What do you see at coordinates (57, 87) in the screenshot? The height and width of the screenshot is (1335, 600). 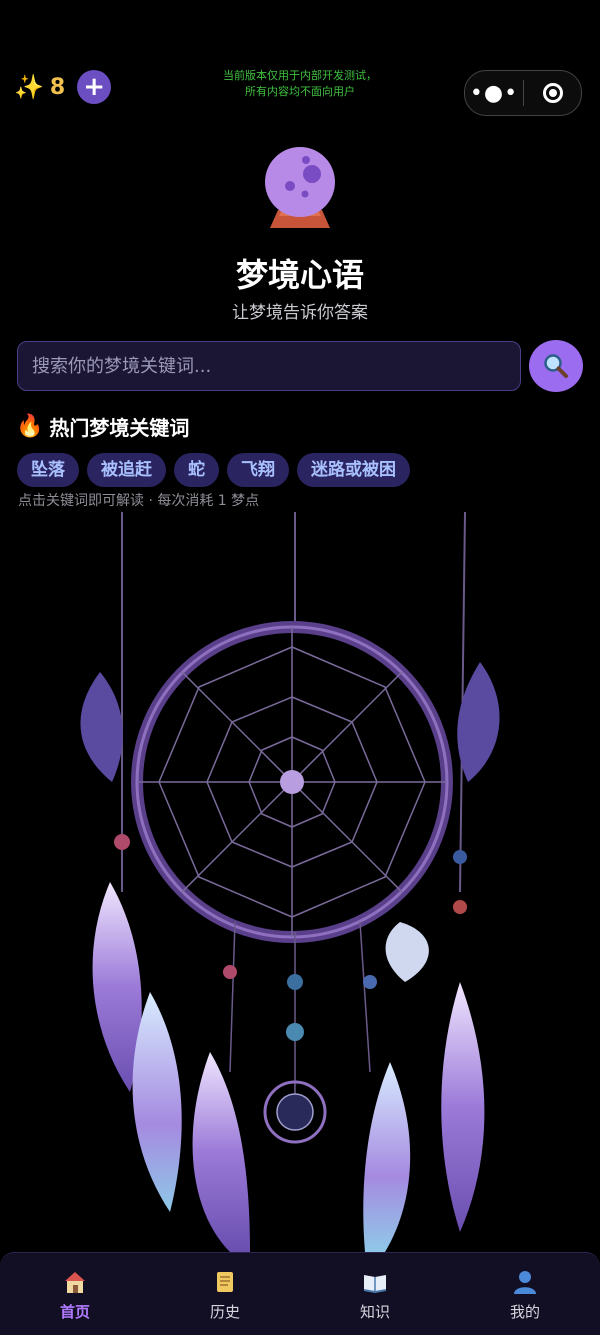 I see `points-count: 8` at bounding box center [57, 87].